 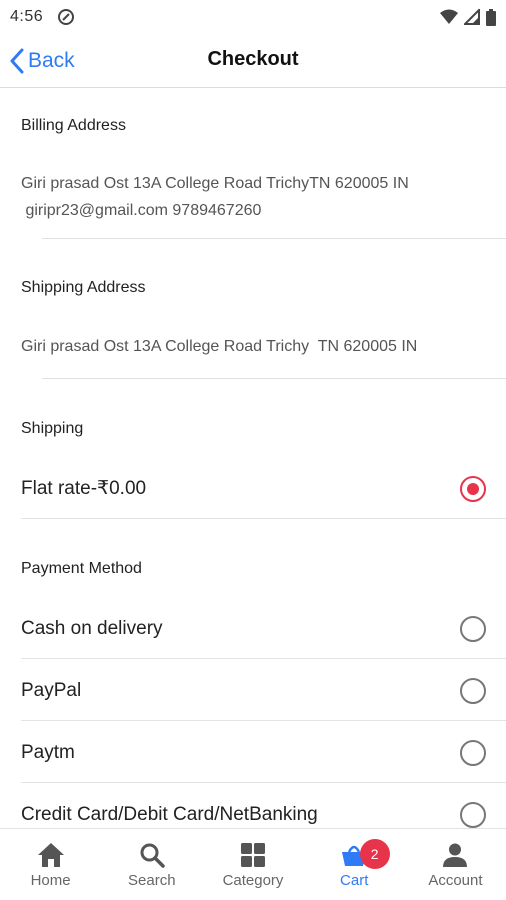 What do you see at coordinates (73, 125) in the screenshot?
I see `billing-address-title: Billing Address` at bounding box center [73, 125].